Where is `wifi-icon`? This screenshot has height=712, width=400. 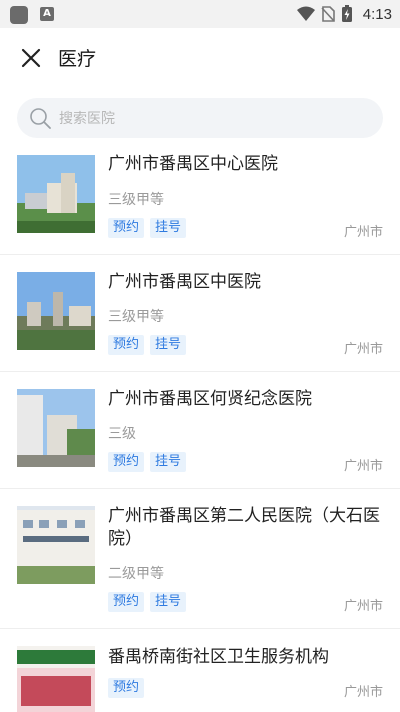 wifi-icon is located at coordinates (305, 13).